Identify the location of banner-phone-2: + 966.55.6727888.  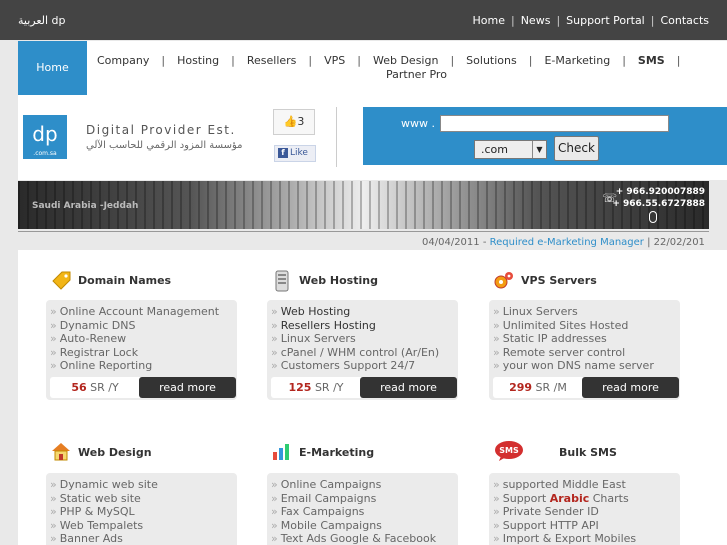
(658, 204).